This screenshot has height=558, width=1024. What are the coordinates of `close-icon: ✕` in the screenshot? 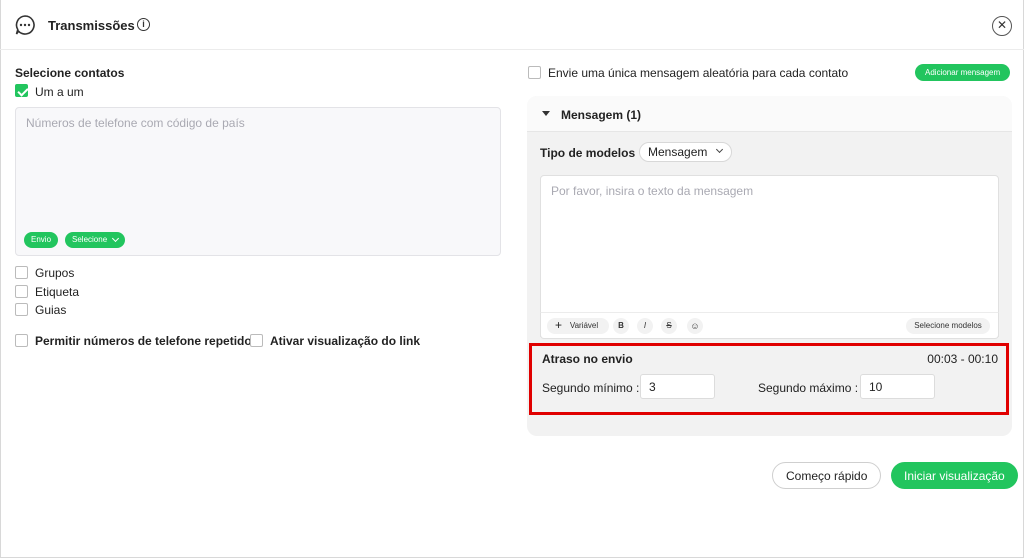 It's located at (1002, 26).